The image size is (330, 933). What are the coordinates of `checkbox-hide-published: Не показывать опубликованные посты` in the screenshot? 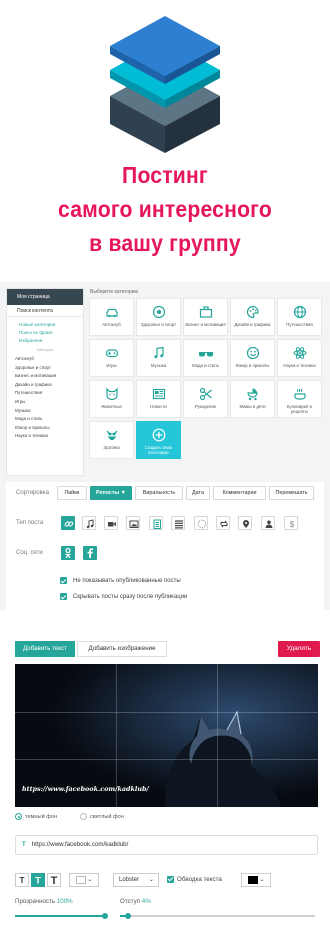 It's located at (120, 580).